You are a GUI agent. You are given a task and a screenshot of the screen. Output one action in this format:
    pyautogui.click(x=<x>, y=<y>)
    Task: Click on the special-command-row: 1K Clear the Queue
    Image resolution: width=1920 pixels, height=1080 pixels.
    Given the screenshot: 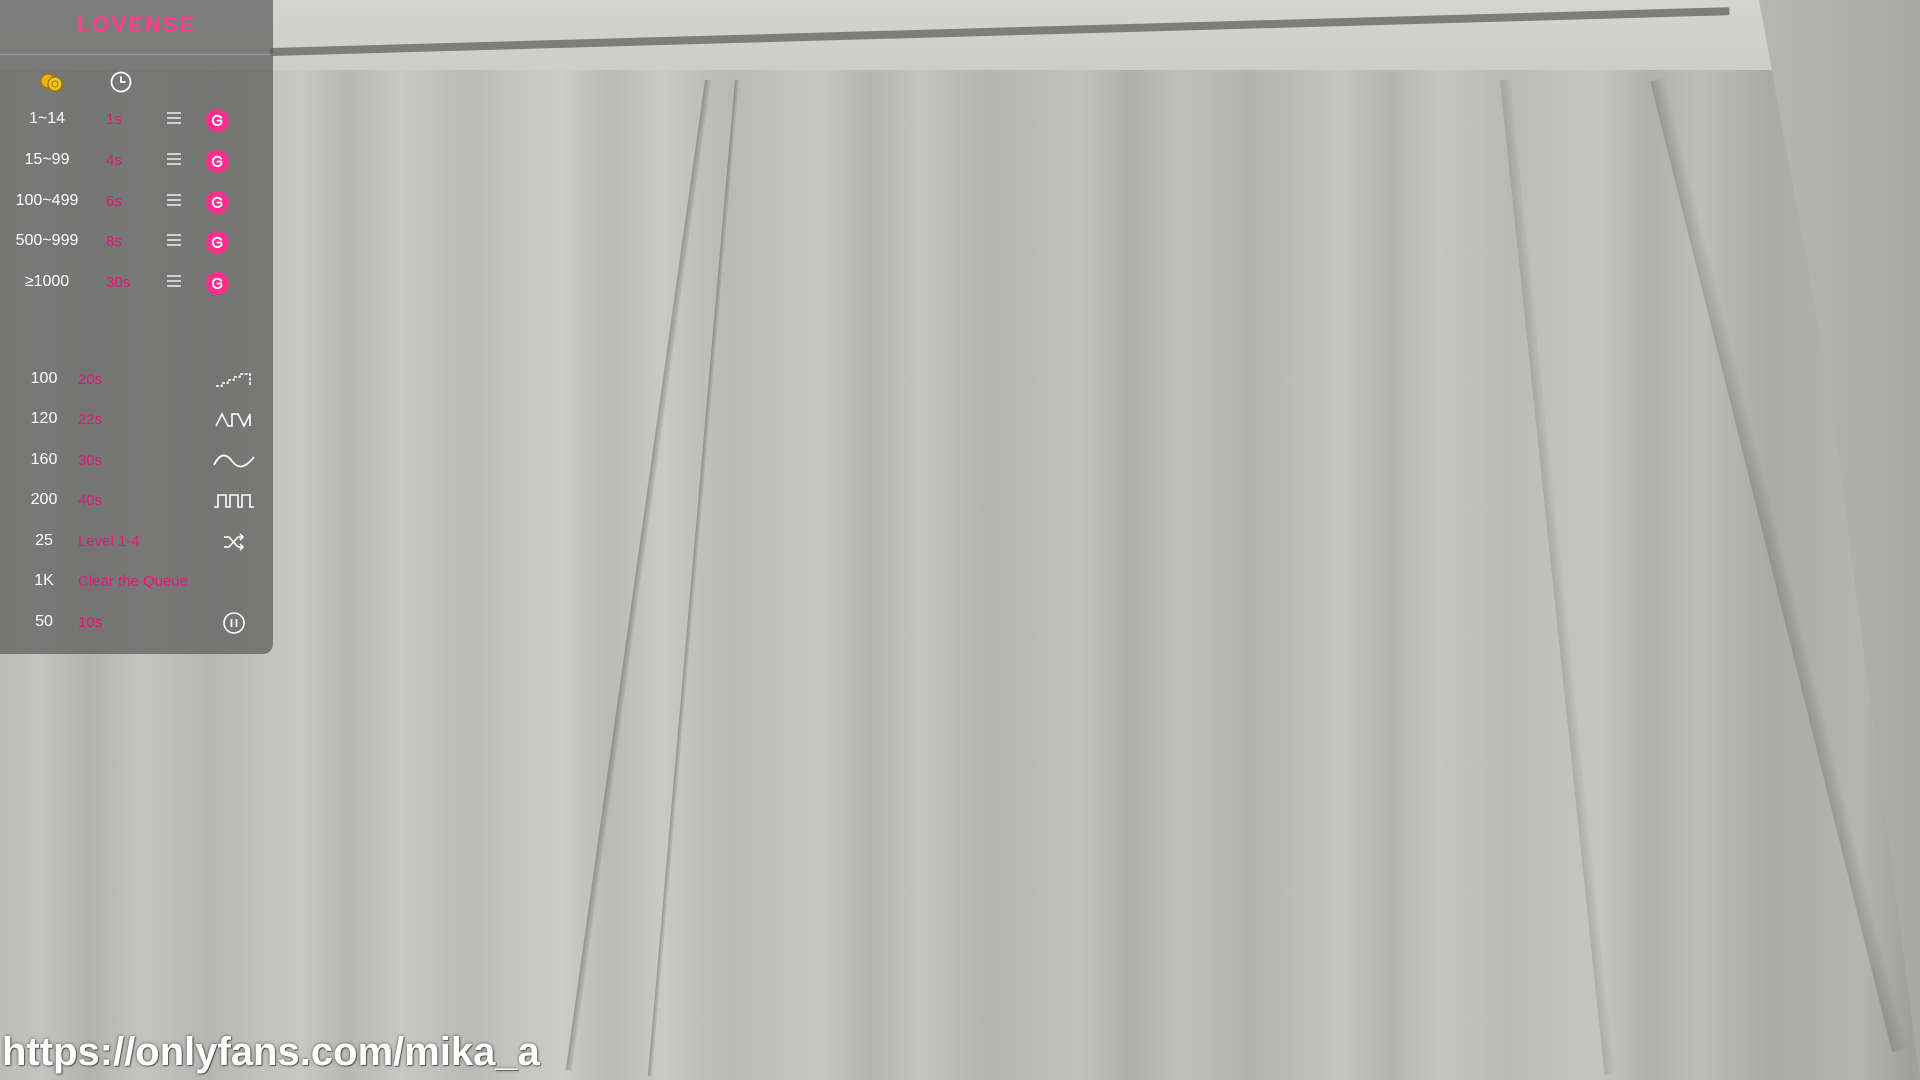 What is the action you would take?
    pyautogui.click(x=136, y=582)
    